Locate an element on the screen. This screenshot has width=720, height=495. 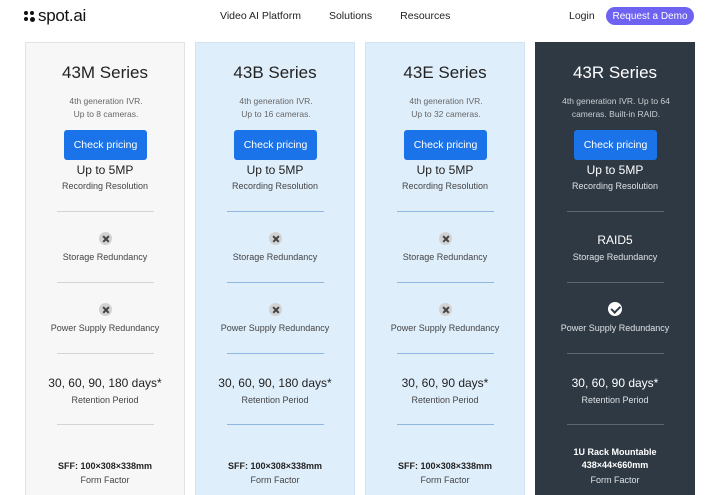
spot-logo-icon is located at coordinates (29, 16).